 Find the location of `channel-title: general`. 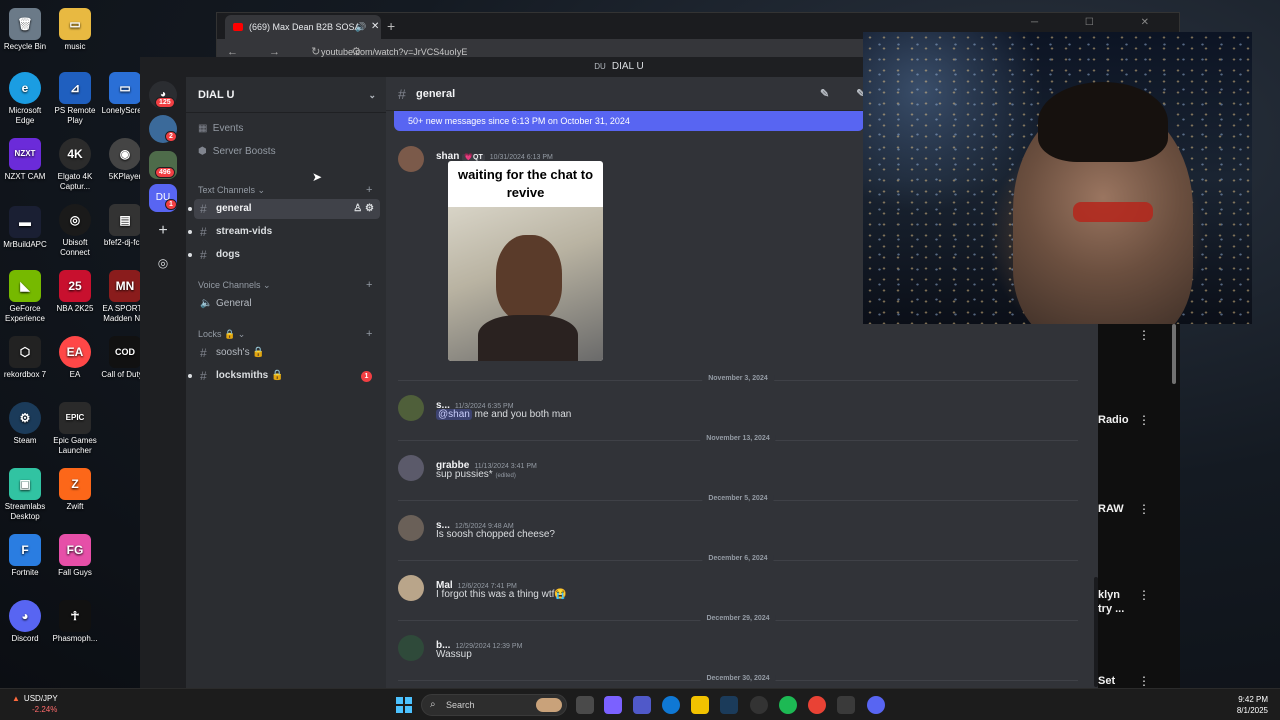

channel-title: general is located at coordinates (436, 94).